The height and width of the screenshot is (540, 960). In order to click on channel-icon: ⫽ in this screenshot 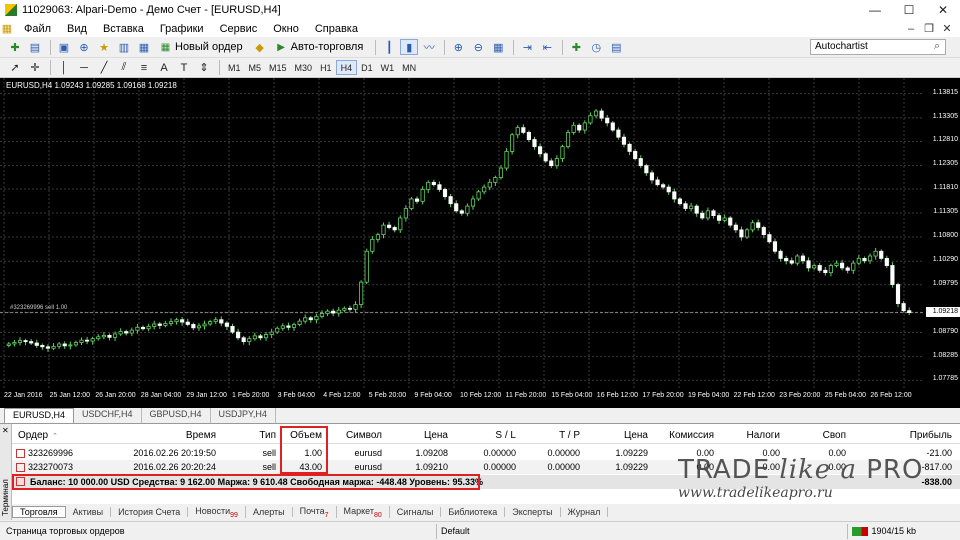, I will do `click(124, 68)`.